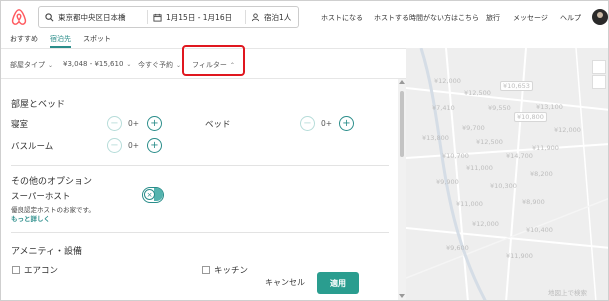 This screenshot has height=301, width=609. Describe the element at coordinates (600, 17) in the screenshot. I see `avatar` at that location.